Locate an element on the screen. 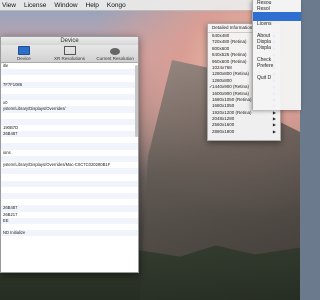 This screenshot has height=300, width=320. window-toolbar: Device XR Resolutions Current Resolution is located at coordinates (69, 54).